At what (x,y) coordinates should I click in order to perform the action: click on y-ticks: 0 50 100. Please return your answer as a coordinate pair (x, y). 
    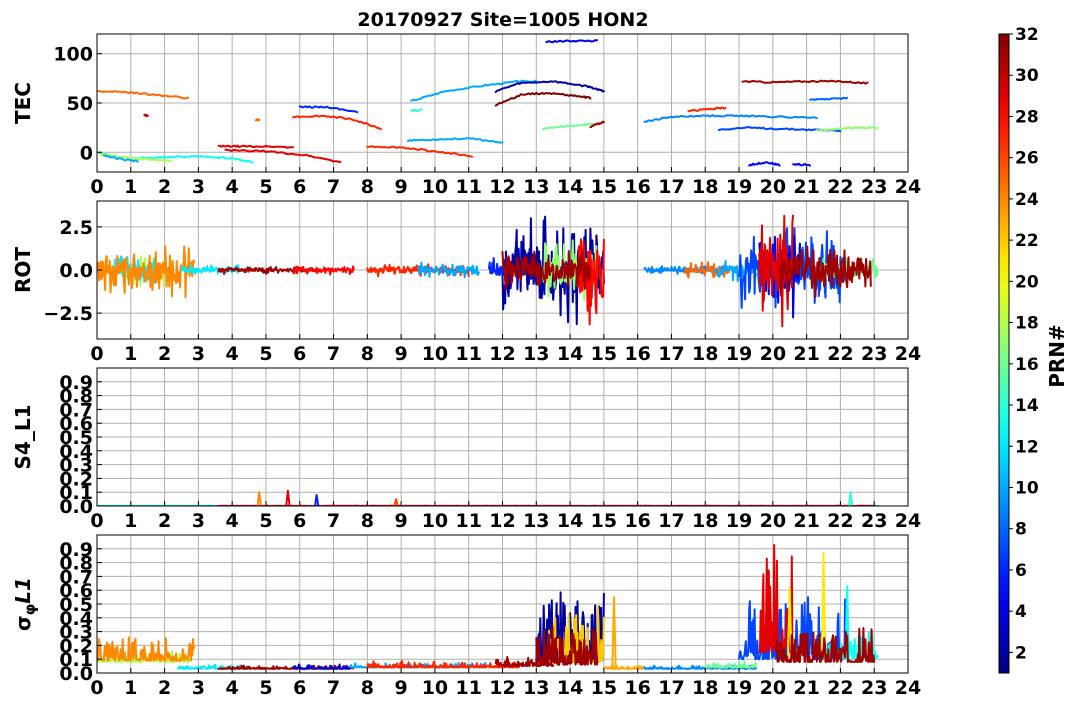
    Looking at the image, I should click on (77, 104).